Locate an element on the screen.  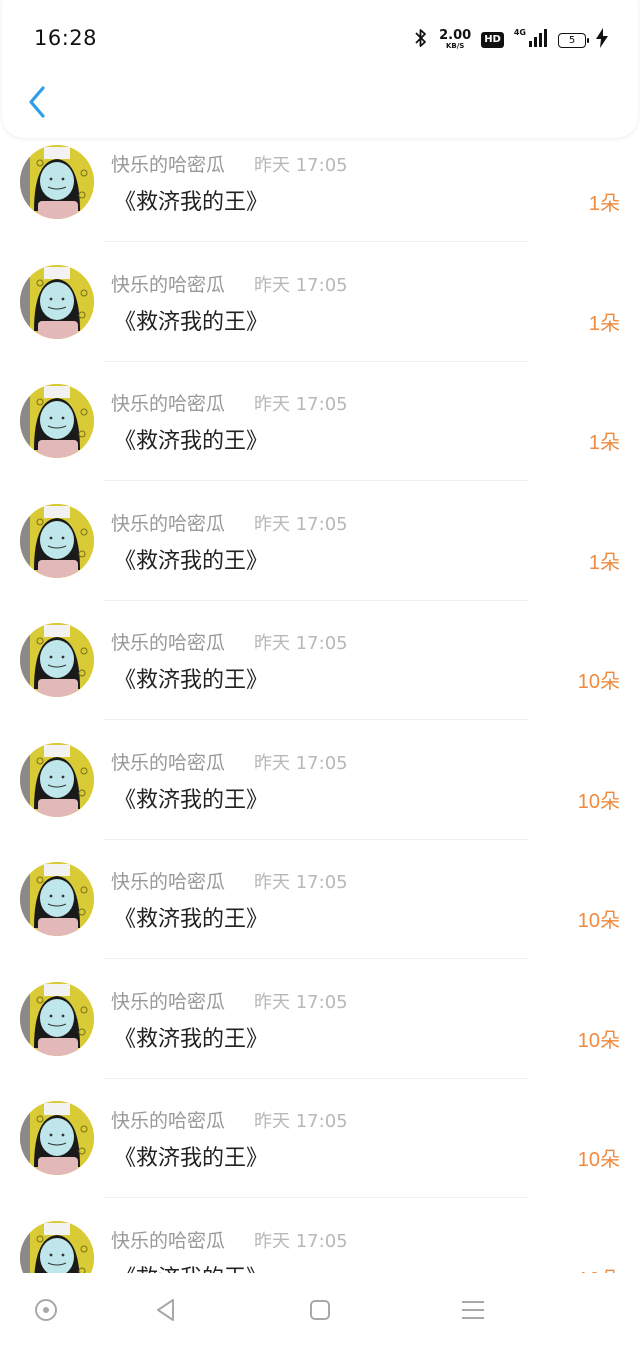
hd-badge: HD is located at coordinates (492, 40).